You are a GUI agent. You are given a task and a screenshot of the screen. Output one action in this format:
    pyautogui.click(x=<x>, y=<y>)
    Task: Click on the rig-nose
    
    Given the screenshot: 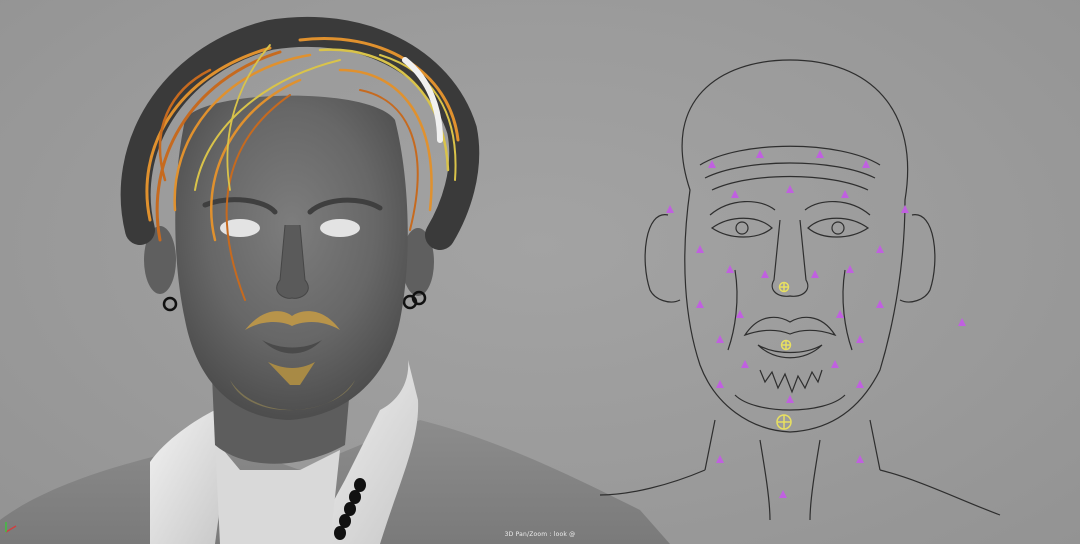 What is the action you would take?
    pyautogui.click(x=790, y=258)
    